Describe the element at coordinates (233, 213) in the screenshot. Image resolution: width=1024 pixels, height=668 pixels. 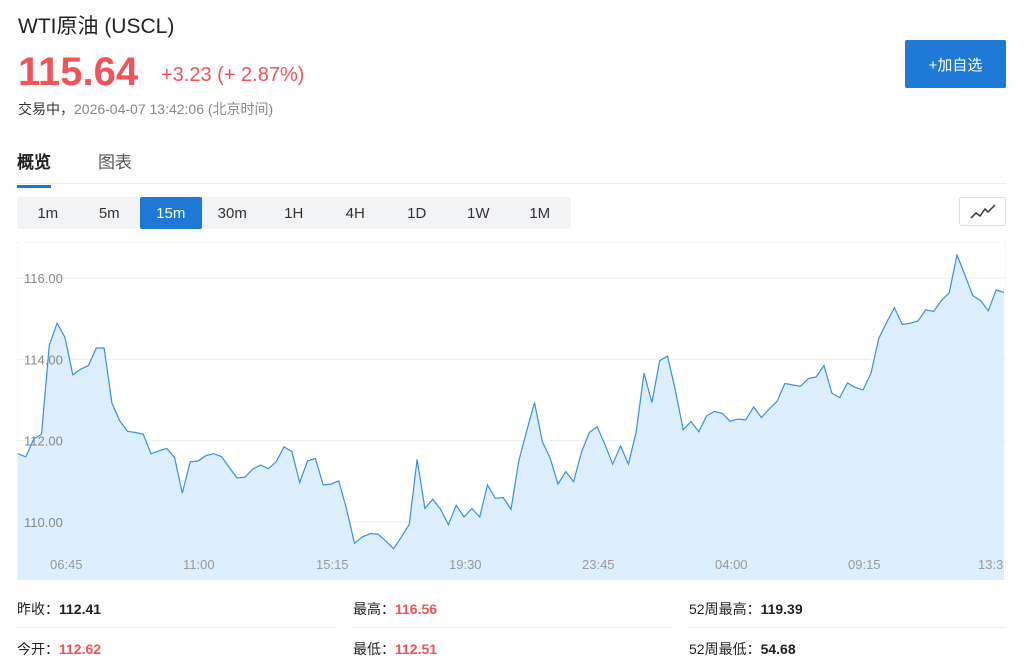
I see `interval-30m: 30m` at that location.